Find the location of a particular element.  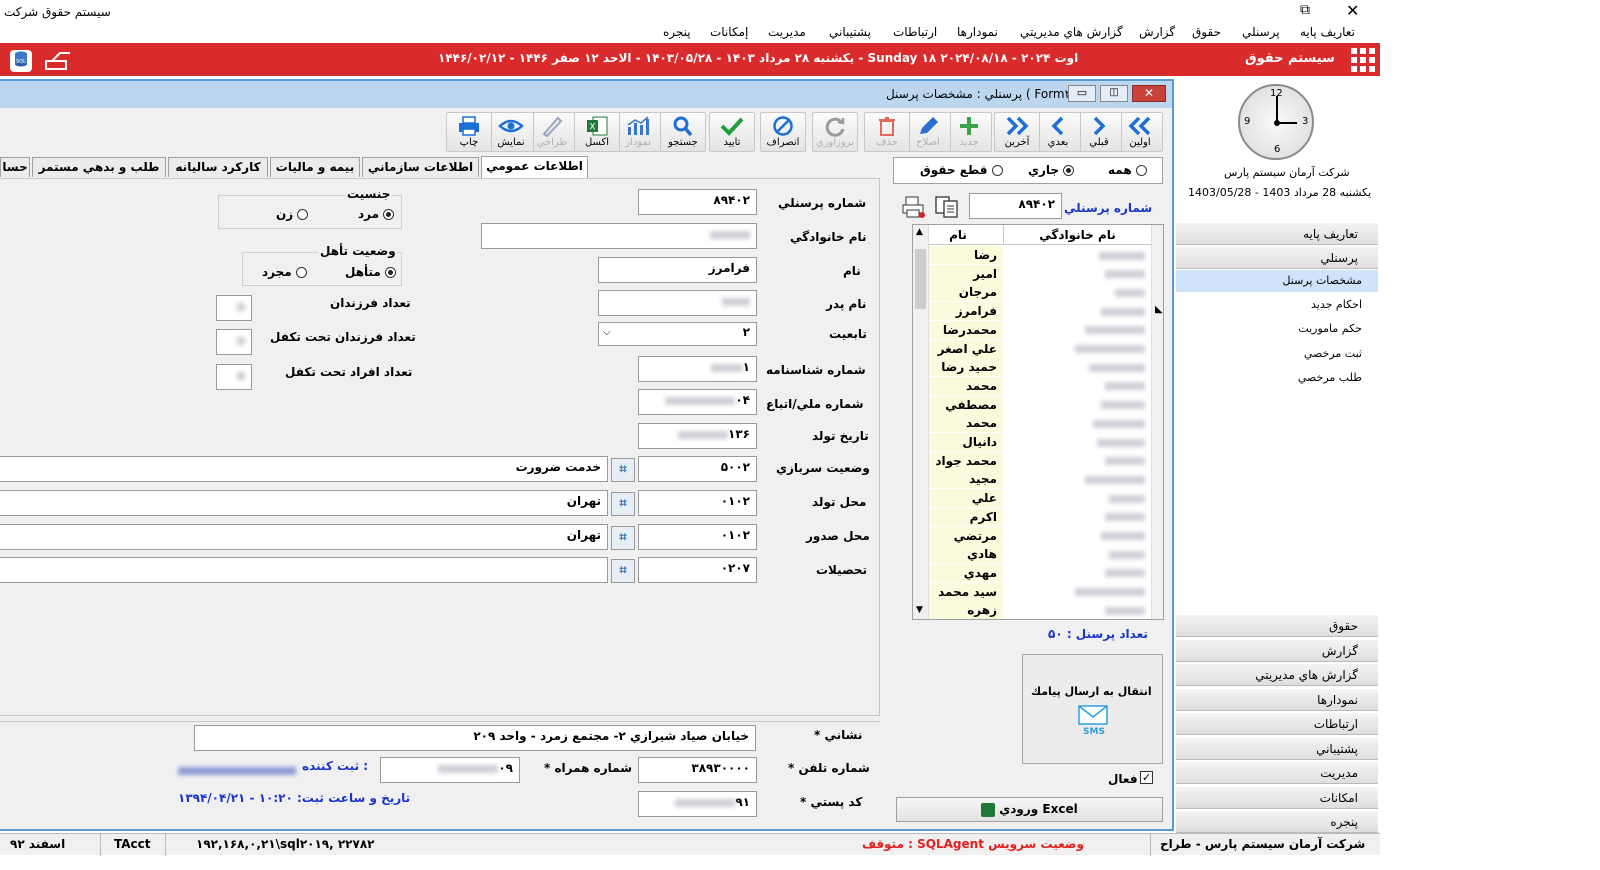

grid-row: علي is located at coordinates (1032, 498).